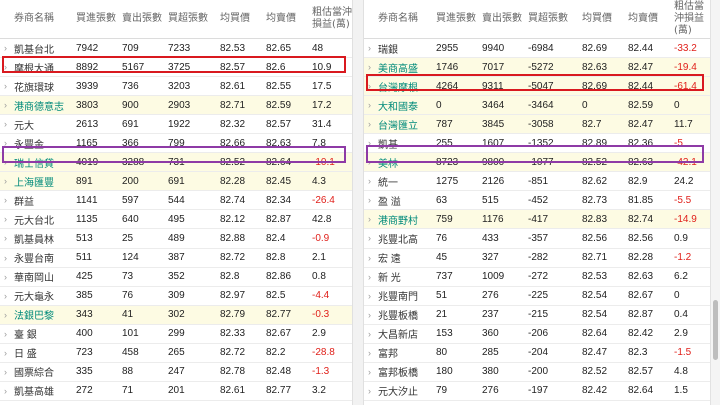 This screenshot has width=720, height=405. I want to click on table-row: › 台灣摩根 4264 9311 -5047 82.69 82.44 -61.4, so click(537, 86).